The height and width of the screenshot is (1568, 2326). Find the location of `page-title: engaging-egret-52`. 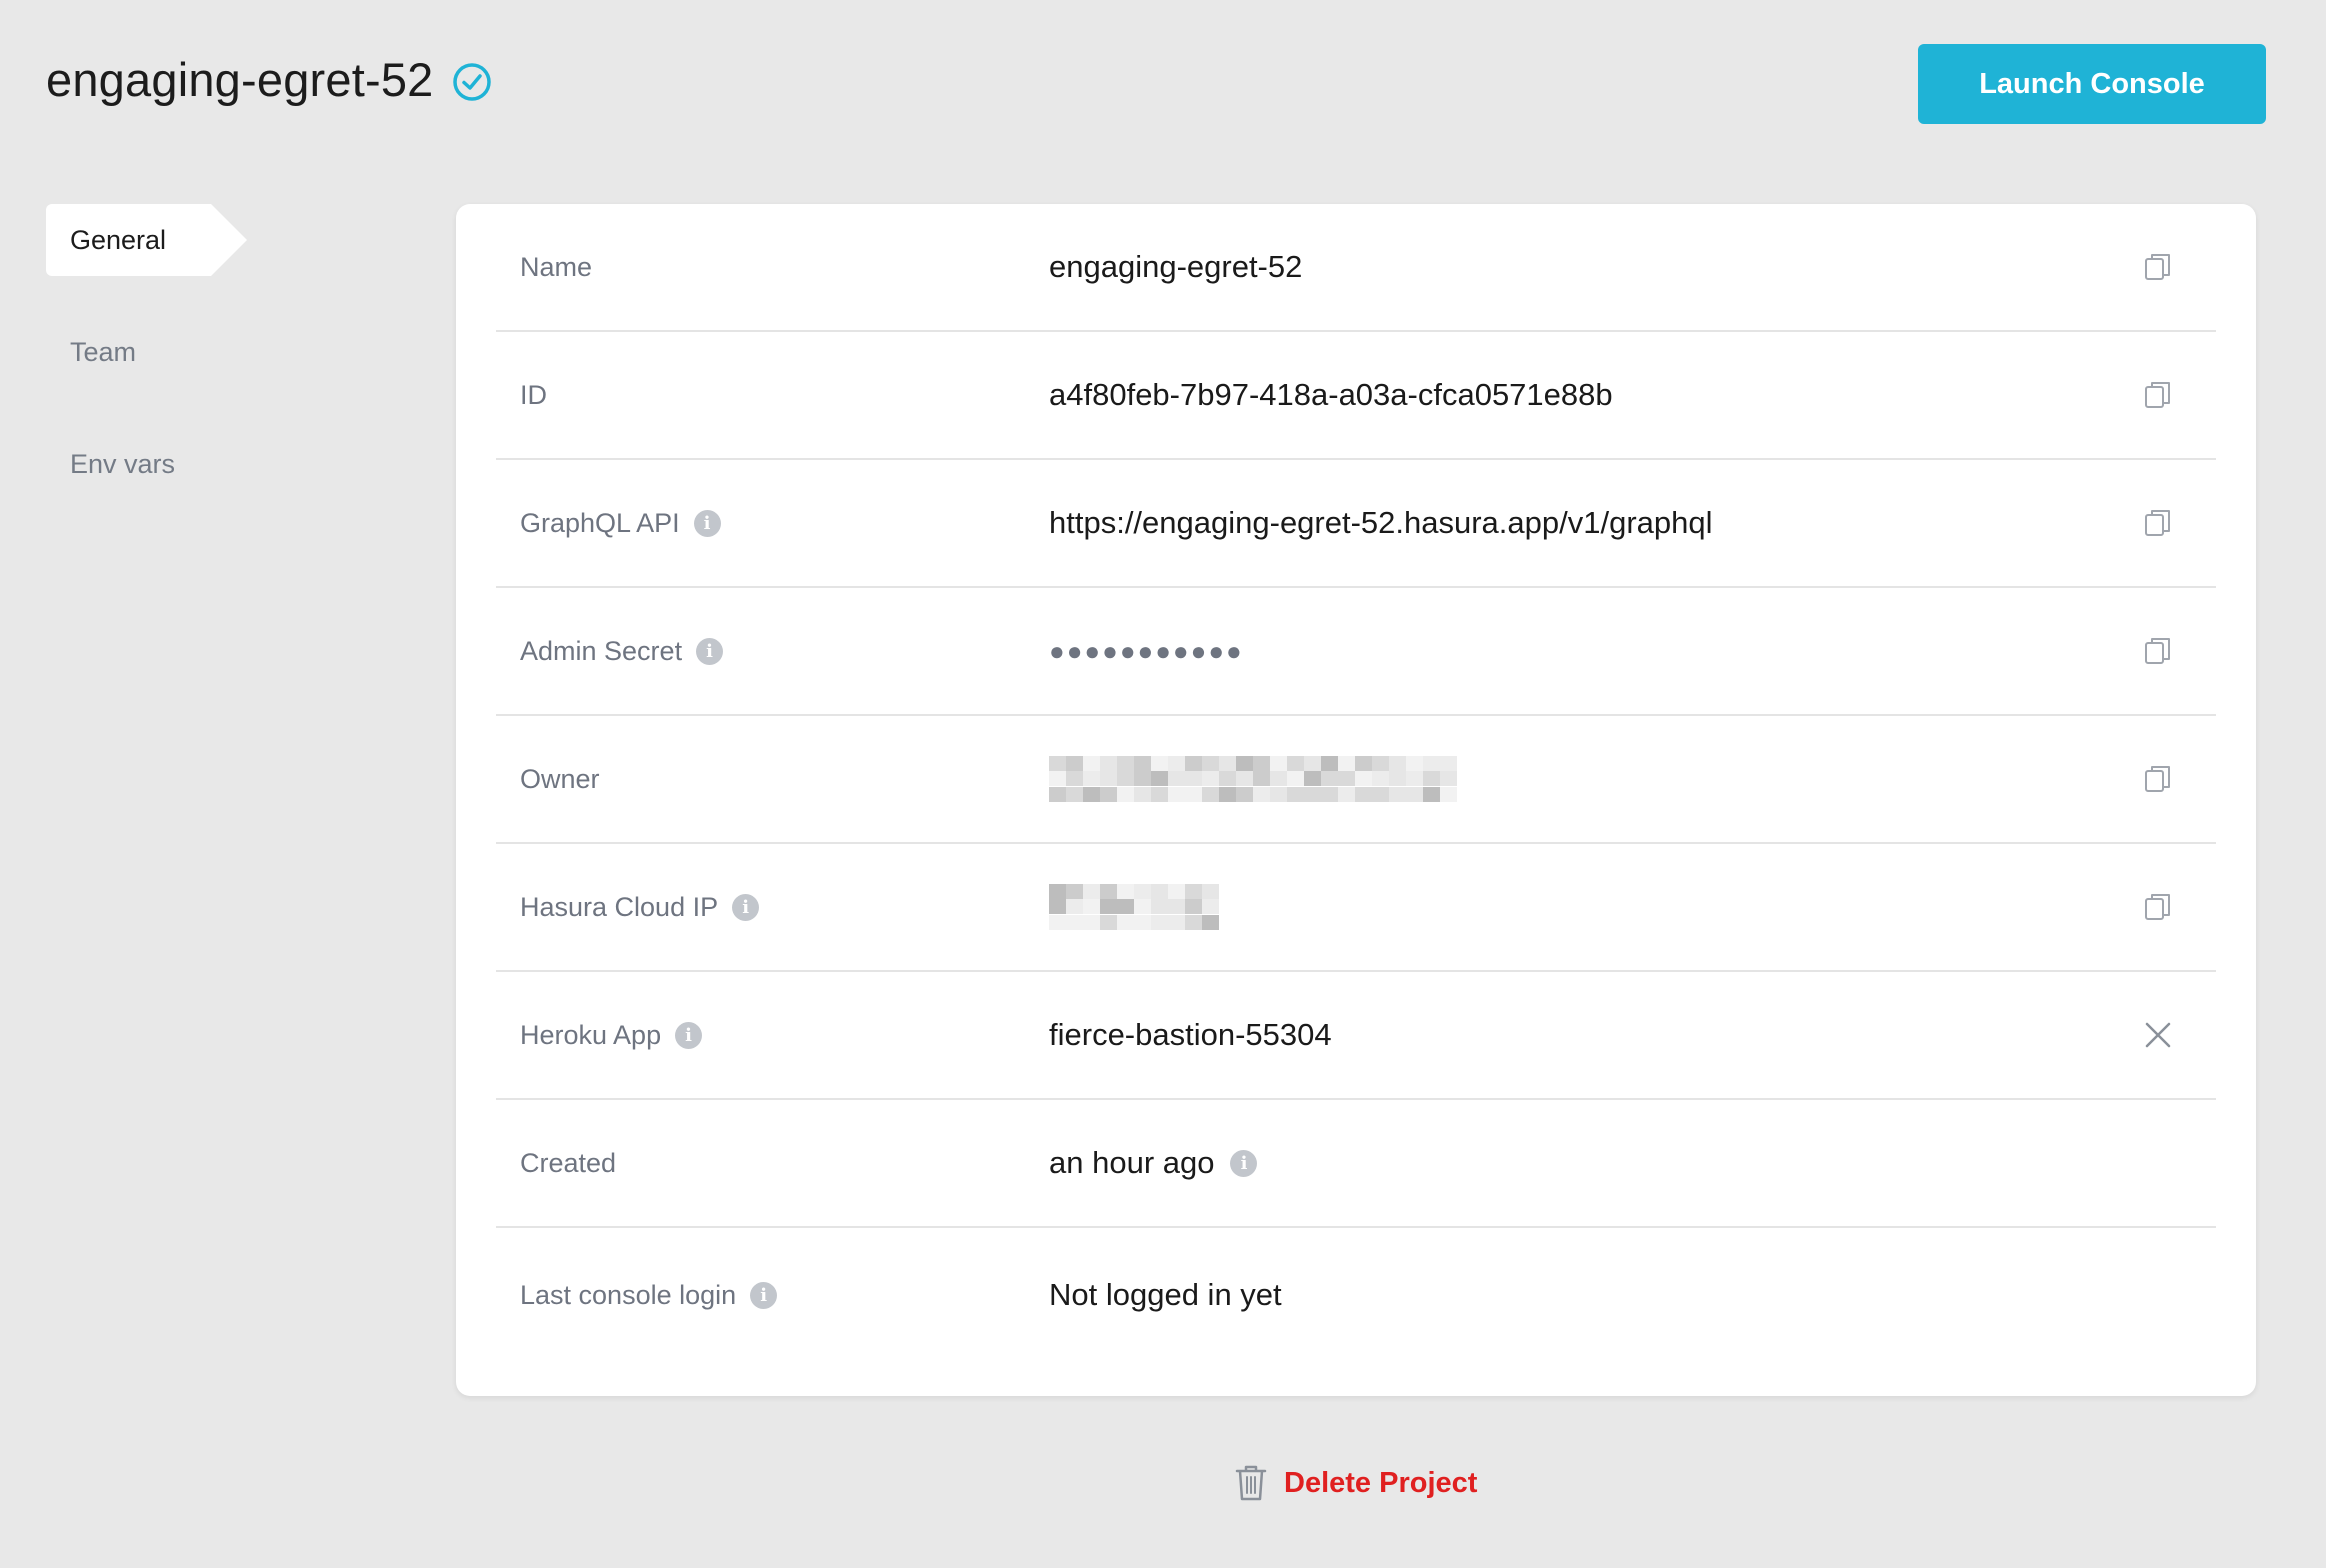

page-title: engaging-egret-52 is located at coordinates (269, 79).